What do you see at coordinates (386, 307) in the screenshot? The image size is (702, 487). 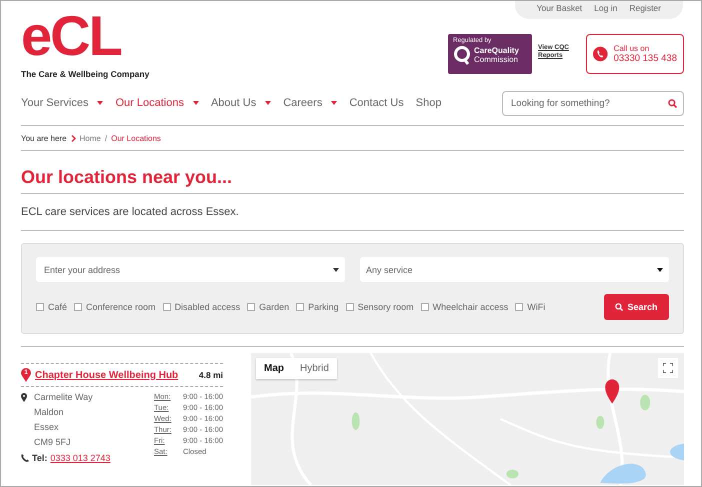 I see `filter-label: Sensory room` at bounding box center [386, 307].